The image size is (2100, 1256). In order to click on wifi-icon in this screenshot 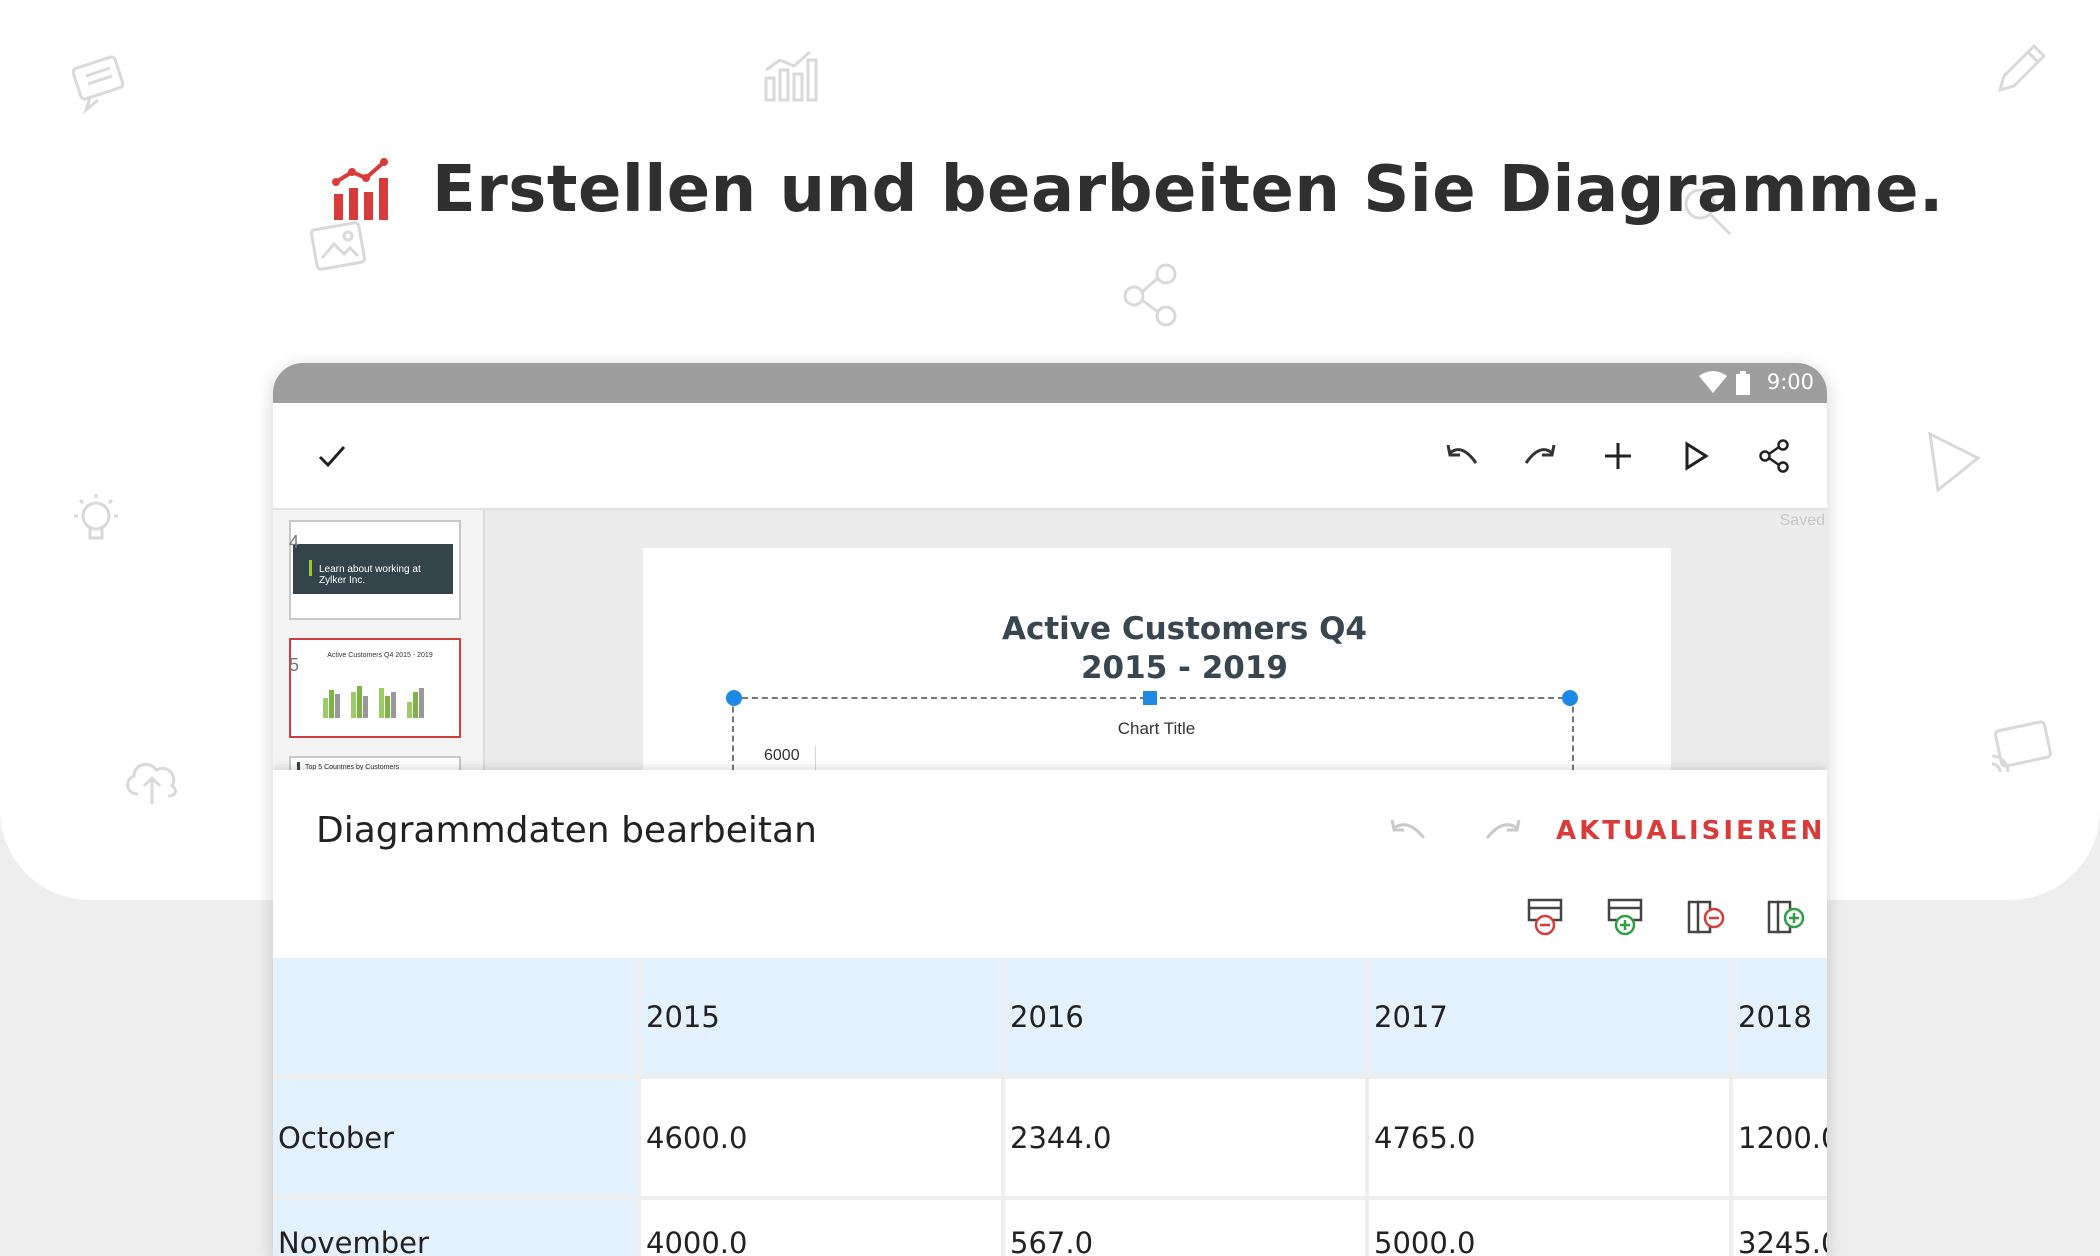, I will do `click(1713, 384)`.